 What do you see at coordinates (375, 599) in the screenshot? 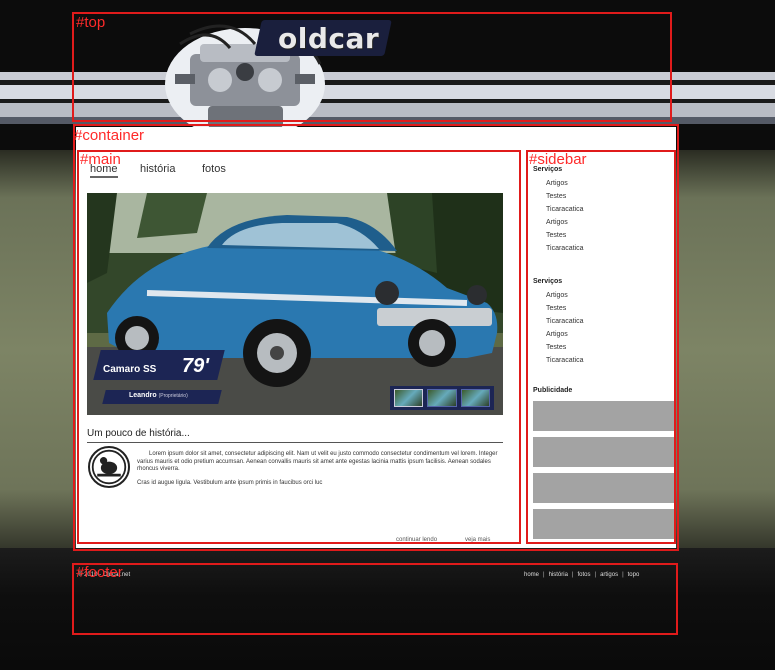
I see `annotation-box-footer` at bounding box center [375, 599].